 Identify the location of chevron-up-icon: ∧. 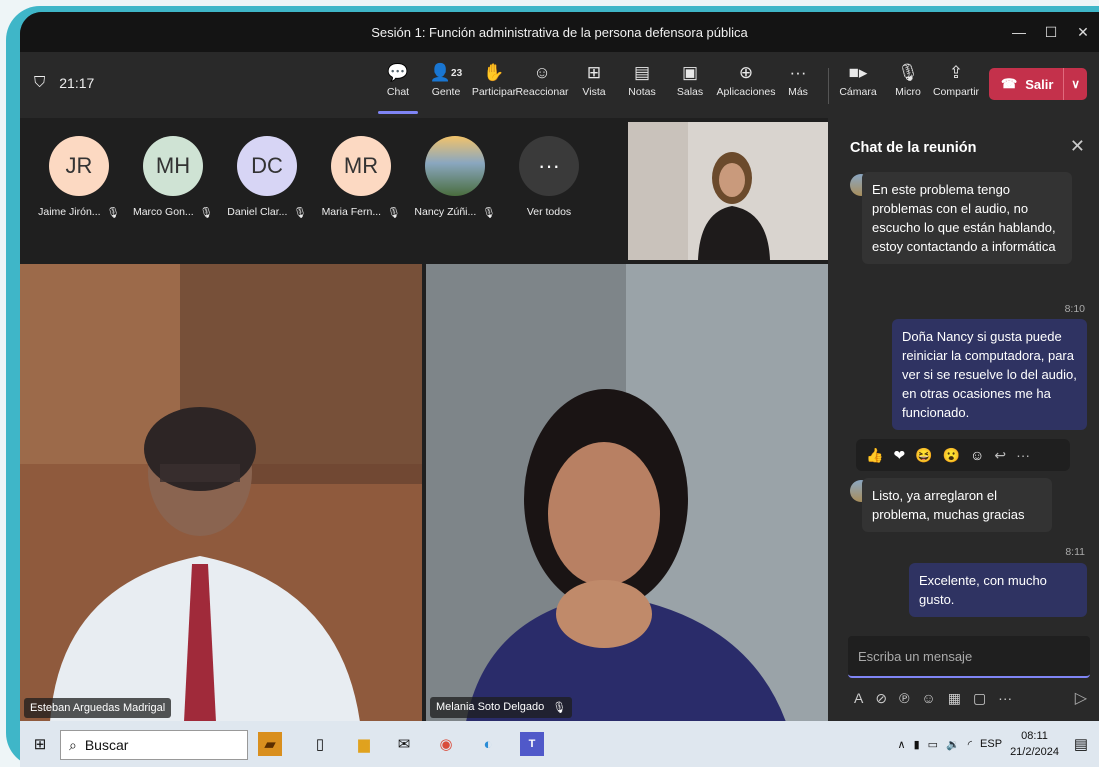
(902, 744).